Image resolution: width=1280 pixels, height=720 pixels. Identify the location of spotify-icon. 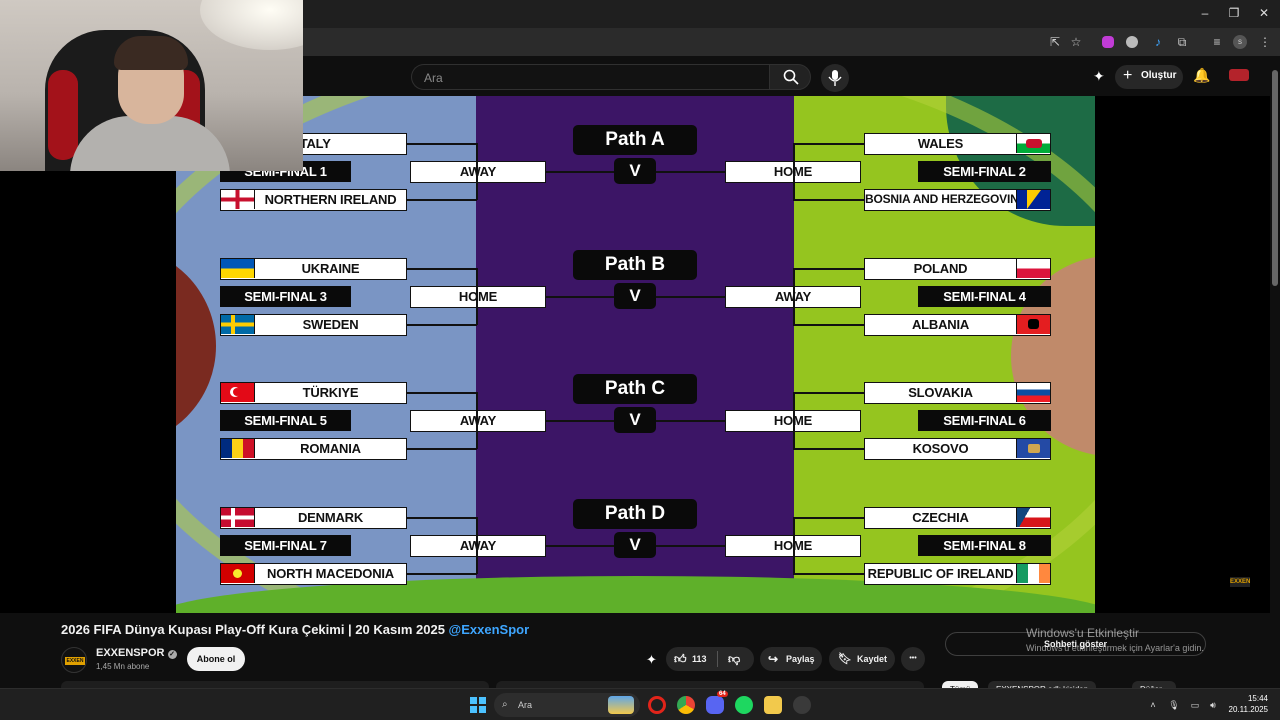
(744, 705).